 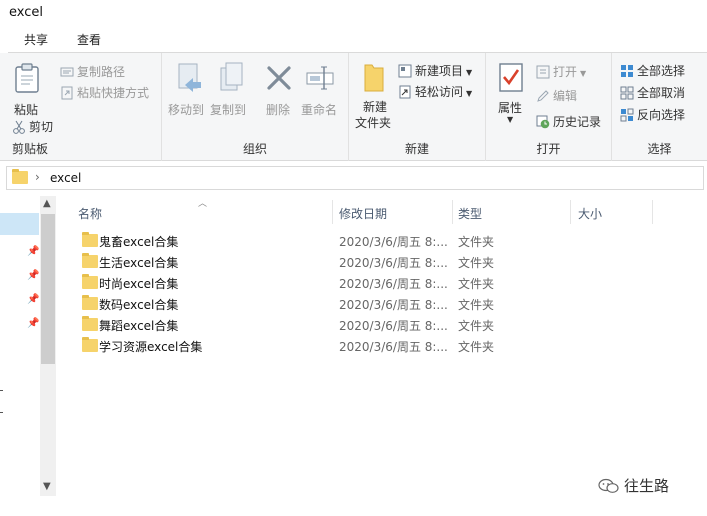 I want to click on rename-button: 重命名, so click(x=321, y=88).